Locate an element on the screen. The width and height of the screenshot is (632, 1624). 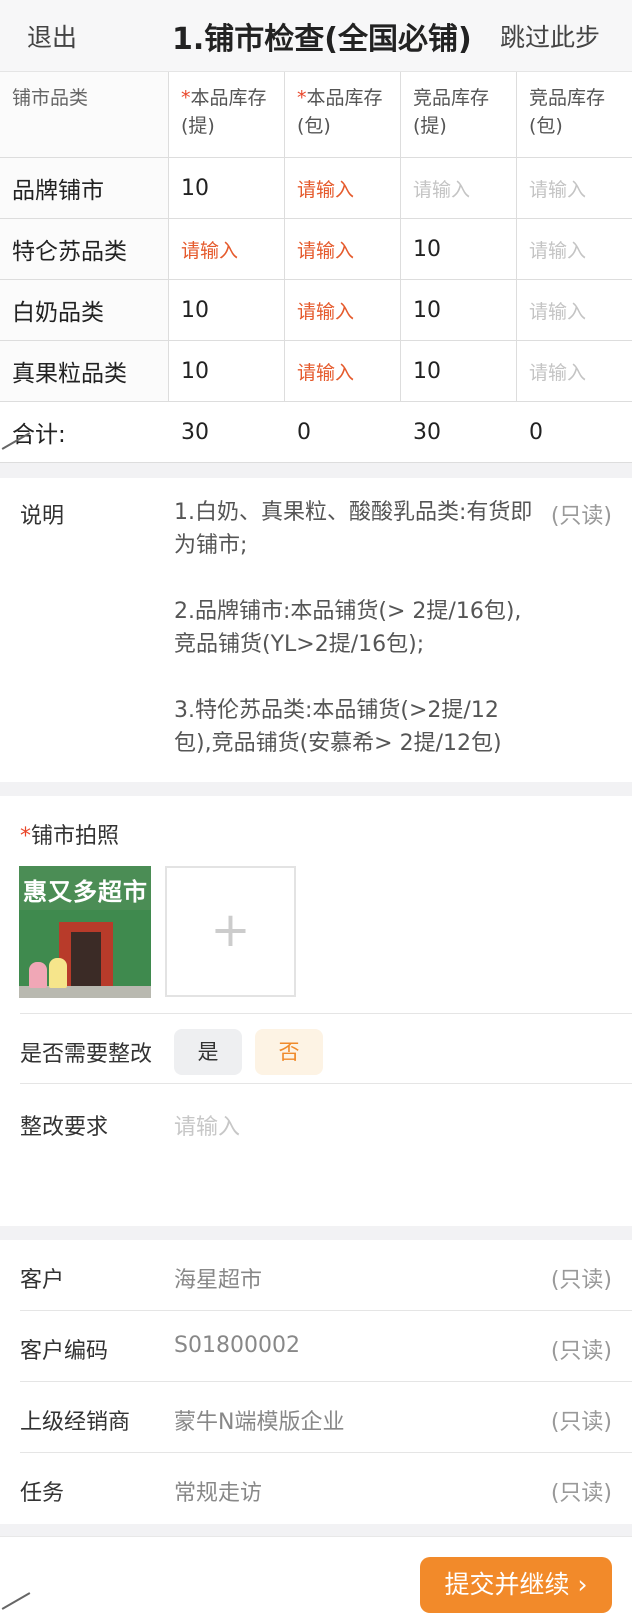
photo-label: *铺市拍照 is located at coordinates (69, 834).